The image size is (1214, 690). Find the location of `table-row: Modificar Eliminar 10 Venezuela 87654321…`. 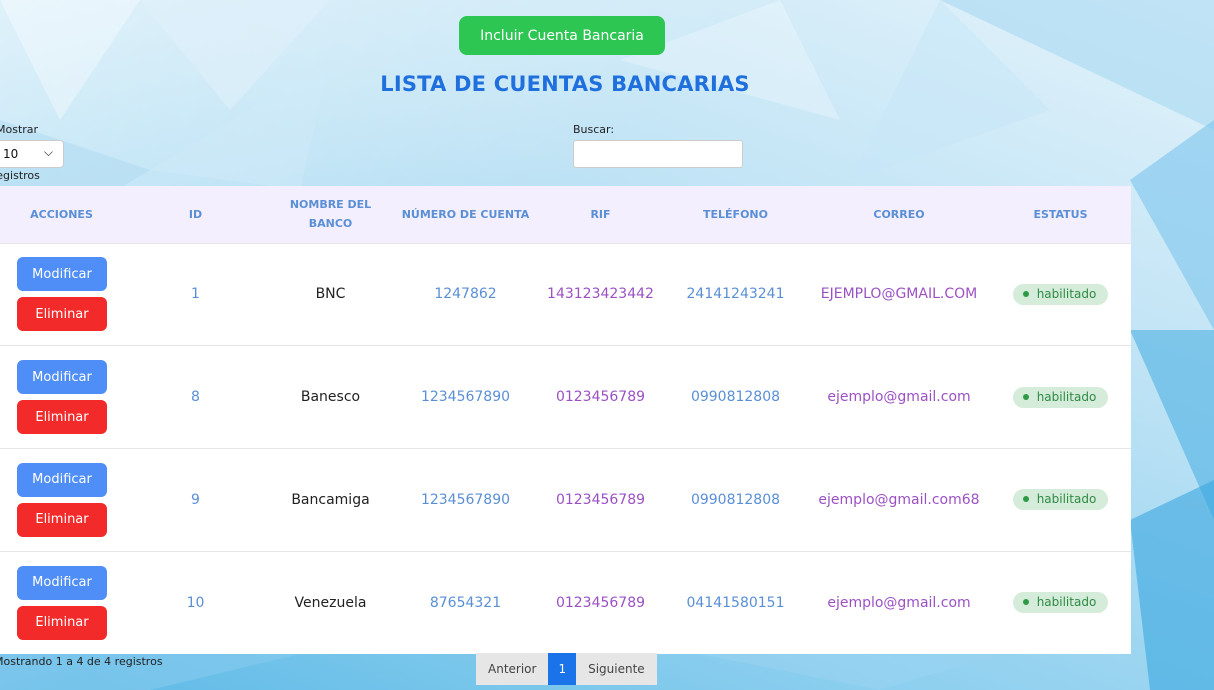

table-row: Modificar Eliminar 10 Venezuela 87654321… is located at coordinates (565, 602).